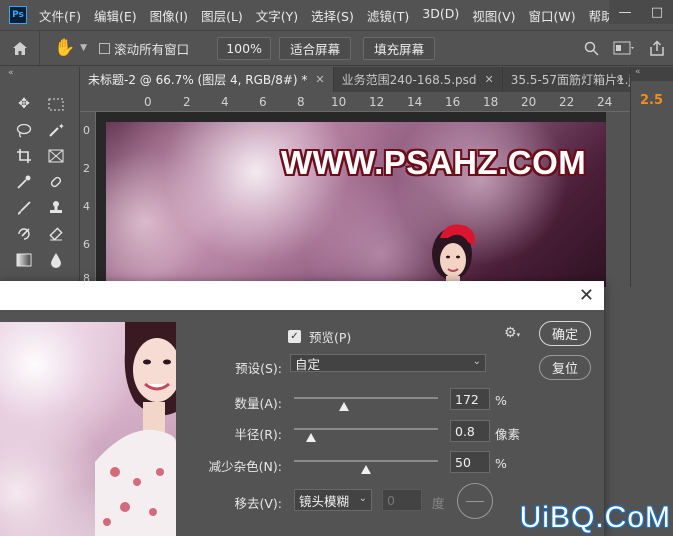 The height and width of the screenshot is (536, 673). I want to click on panel-collapse-icon: «, so click(652, 74).